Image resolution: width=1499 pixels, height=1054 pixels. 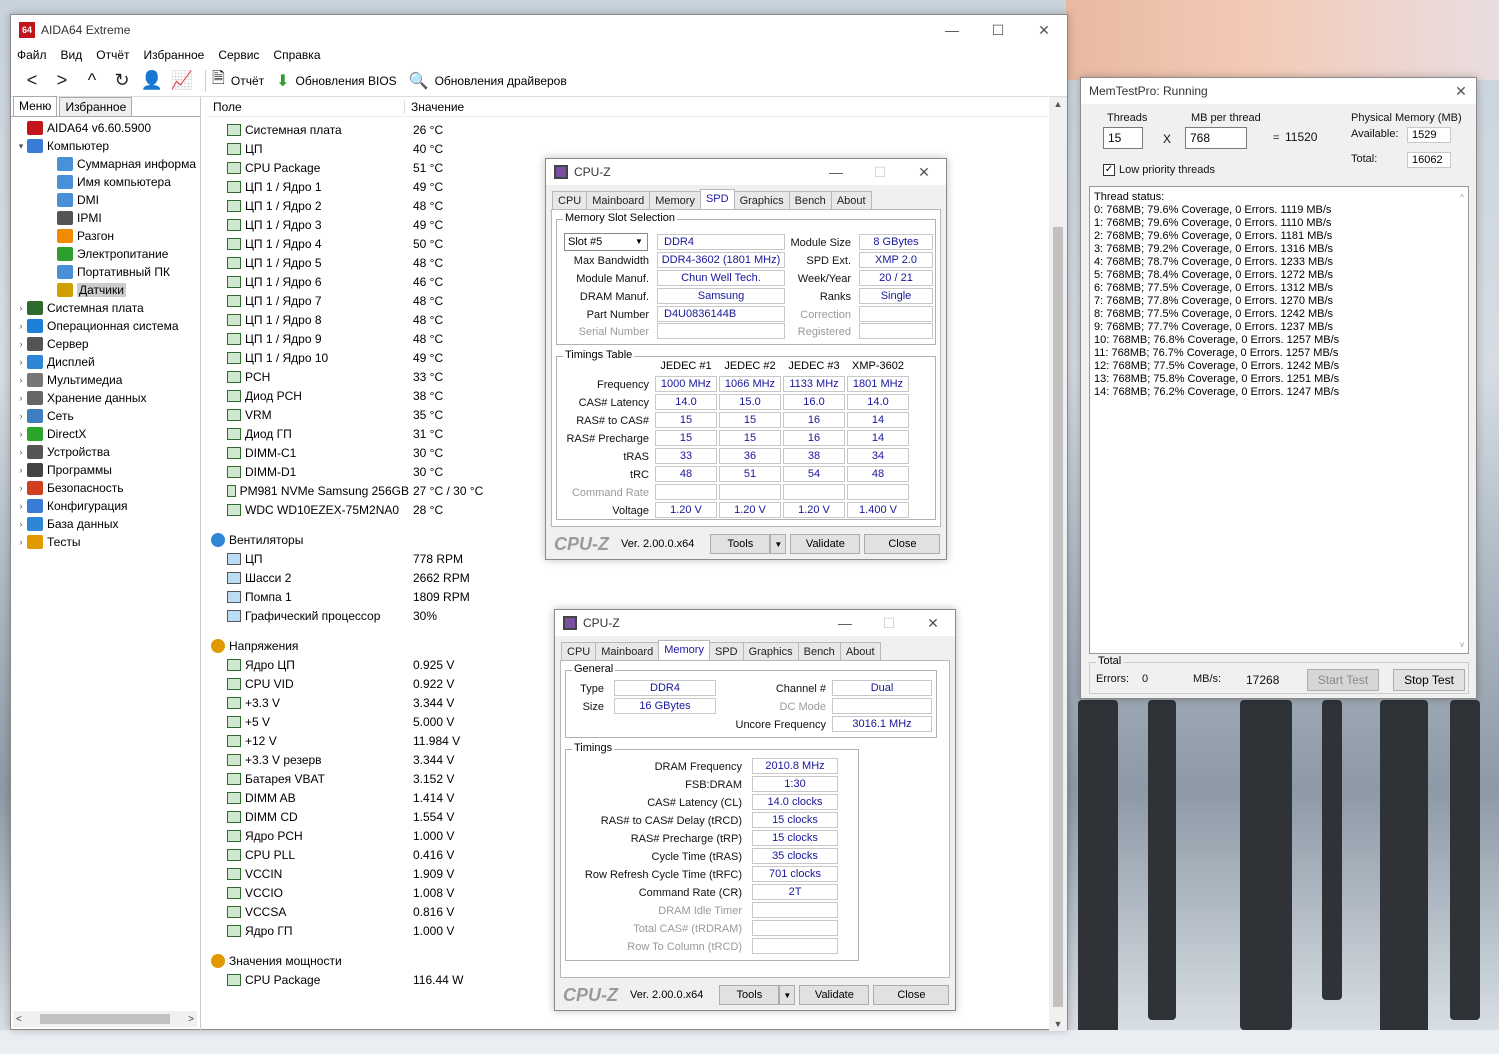 What do you see at coordinates (336, 81) in the screenshot?
I see `bios-update-button: ⬇ Обновления BIOS` at bounding box center [336, 81].